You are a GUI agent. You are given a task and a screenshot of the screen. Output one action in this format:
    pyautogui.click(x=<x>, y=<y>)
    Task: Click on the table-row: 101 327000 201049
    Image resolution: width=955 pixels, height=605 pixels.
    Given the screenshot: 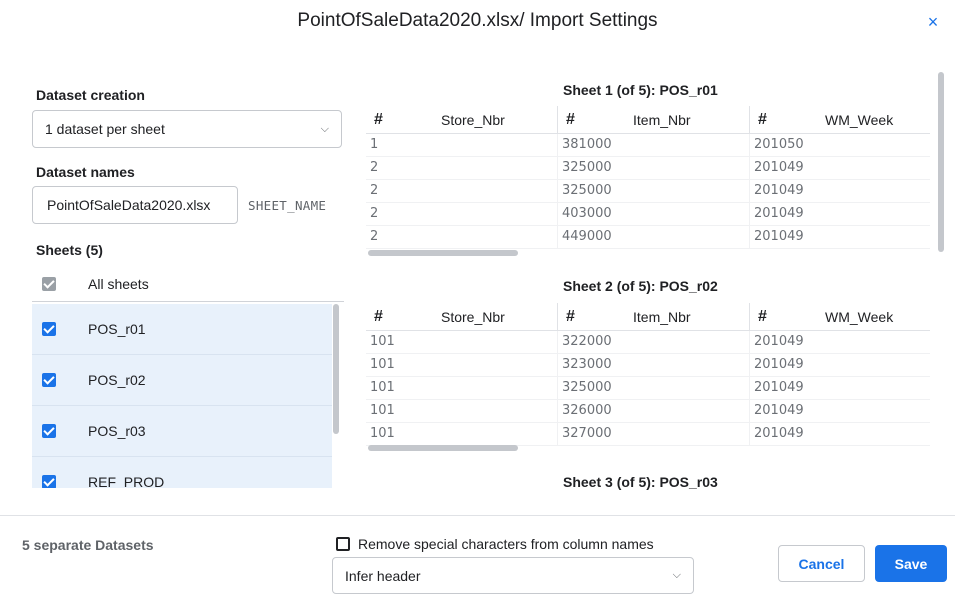 What is the action you would take?
    pyautogui.click(x=648, y=434)
    